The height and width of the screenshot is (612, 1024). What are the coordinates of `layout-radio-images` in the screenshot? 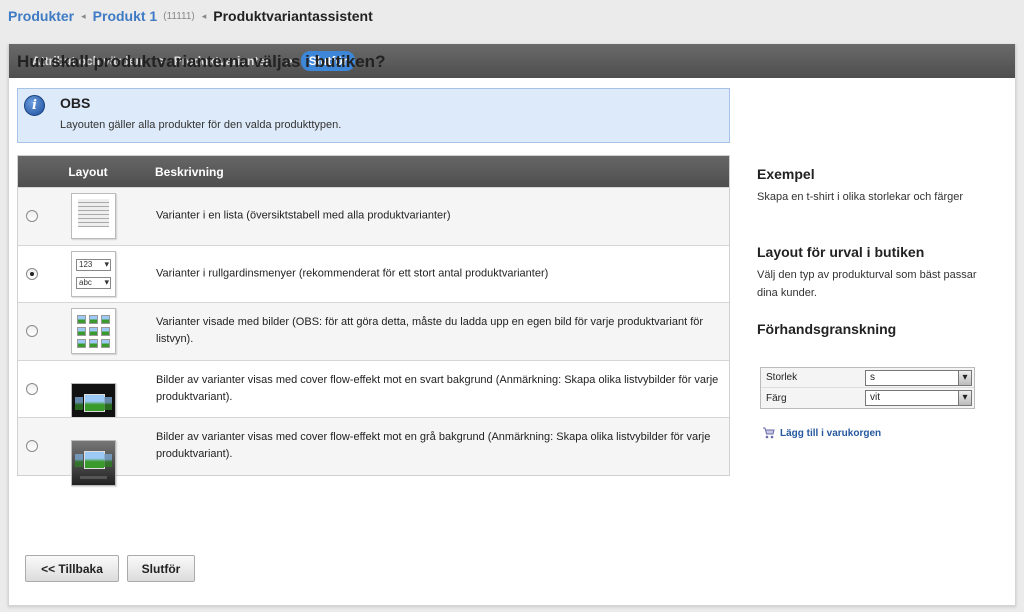 It's located at (32, 331).